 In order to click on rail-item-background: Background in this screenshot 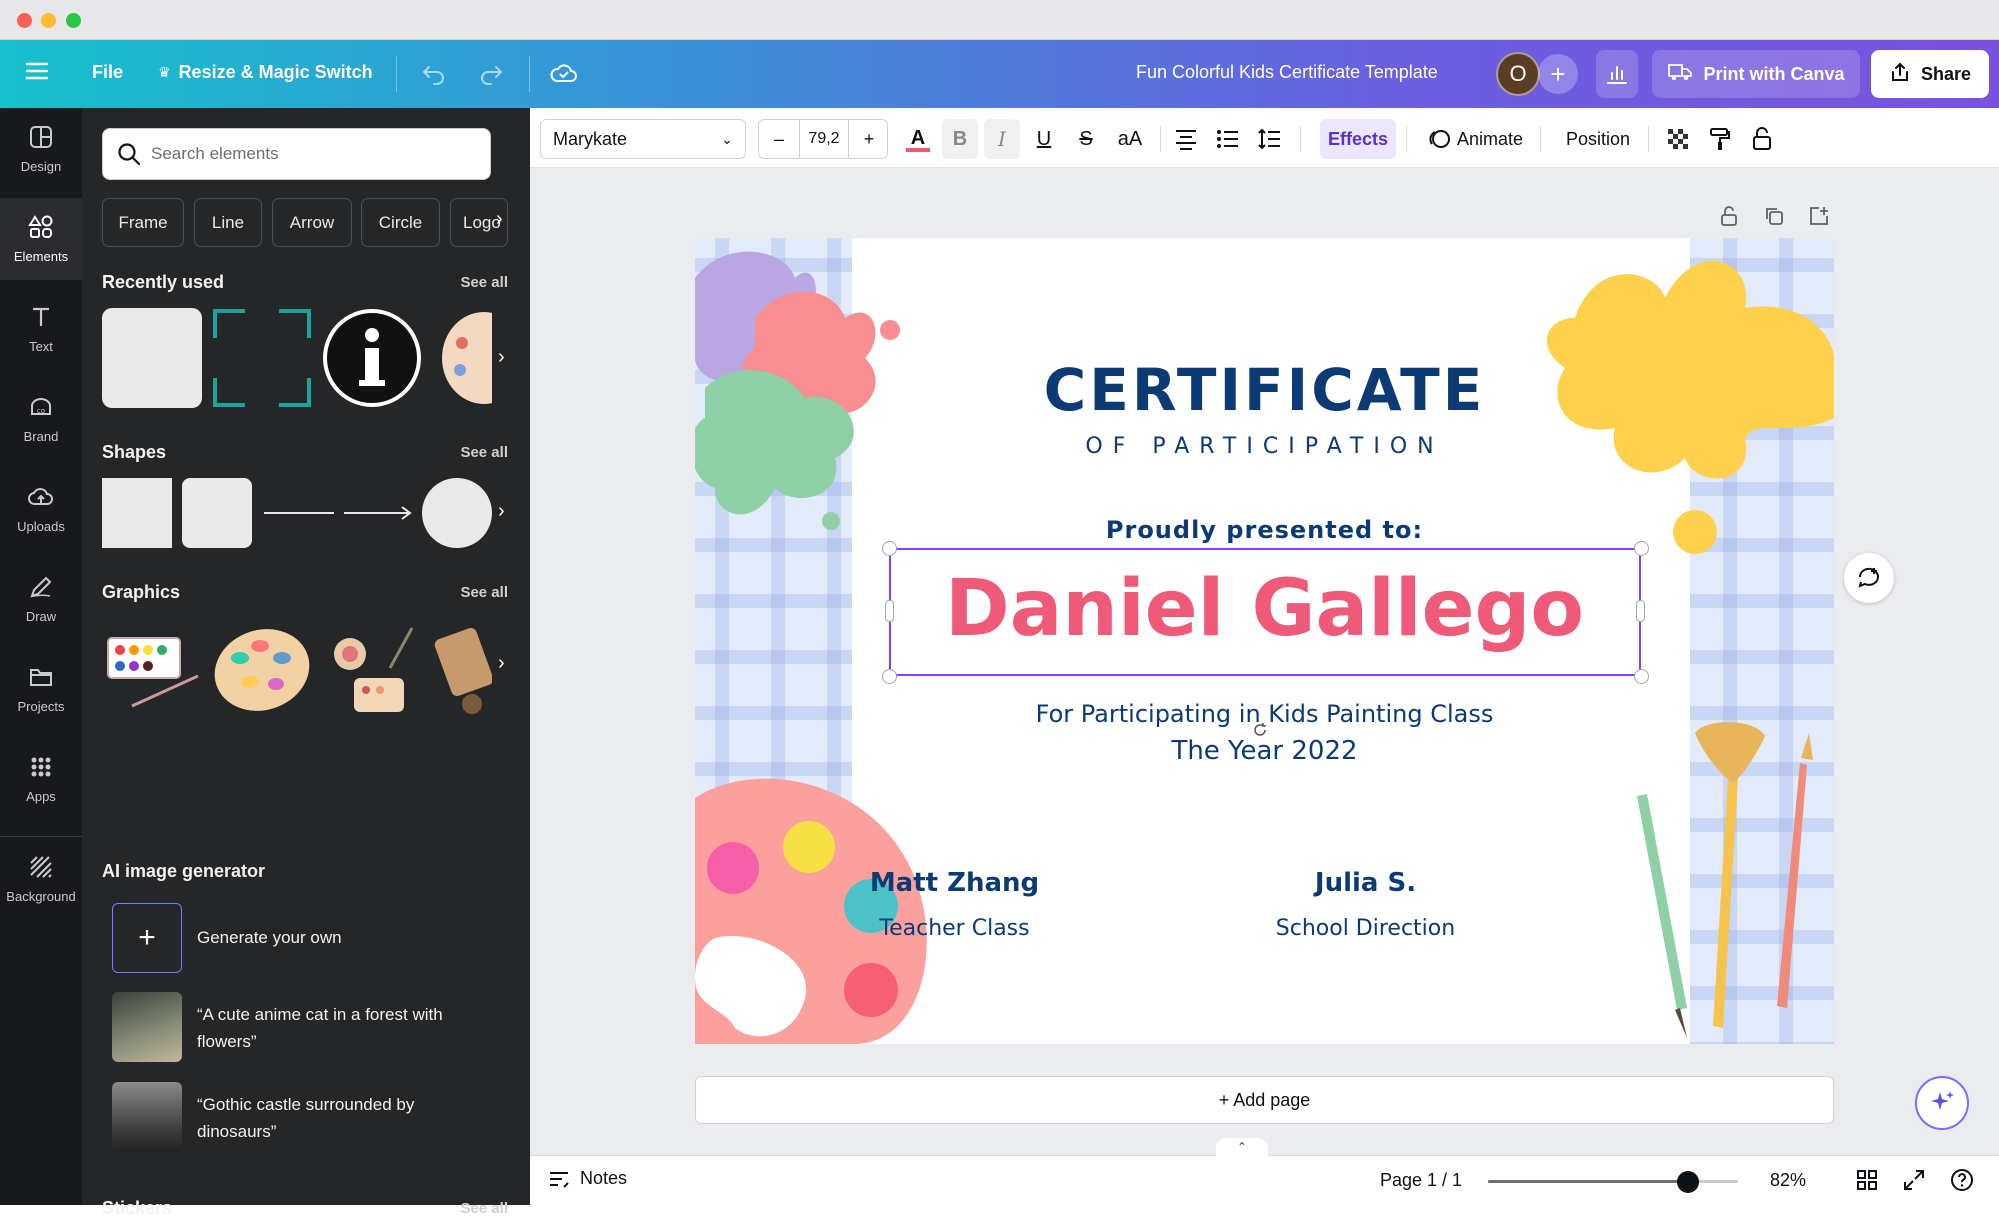, I will do `click(41, 879)`.